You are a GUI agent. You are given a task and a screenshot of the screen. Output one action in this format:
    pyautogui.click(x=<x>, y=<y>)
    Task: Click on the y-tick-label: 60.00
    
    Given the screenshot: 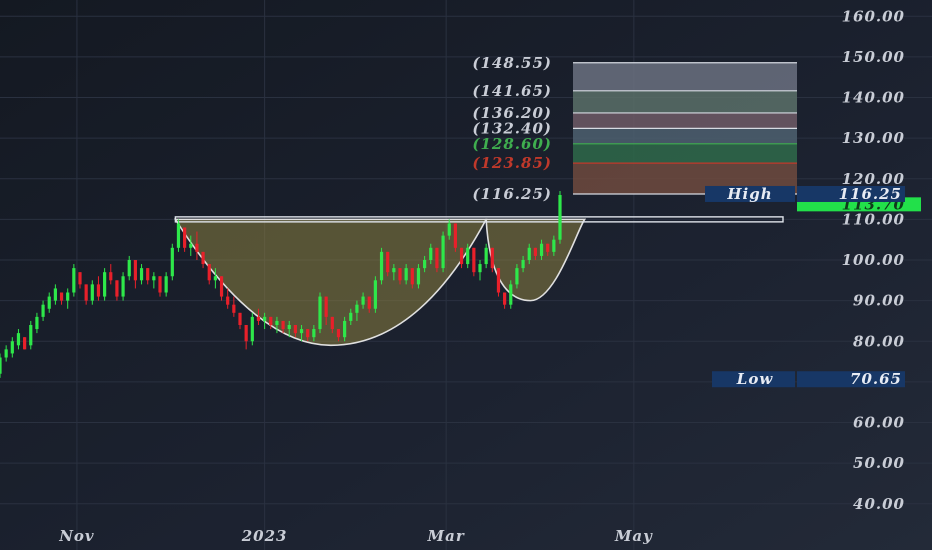 What is the action you would take?
    pyautogui.click(x=879, y=423)
    